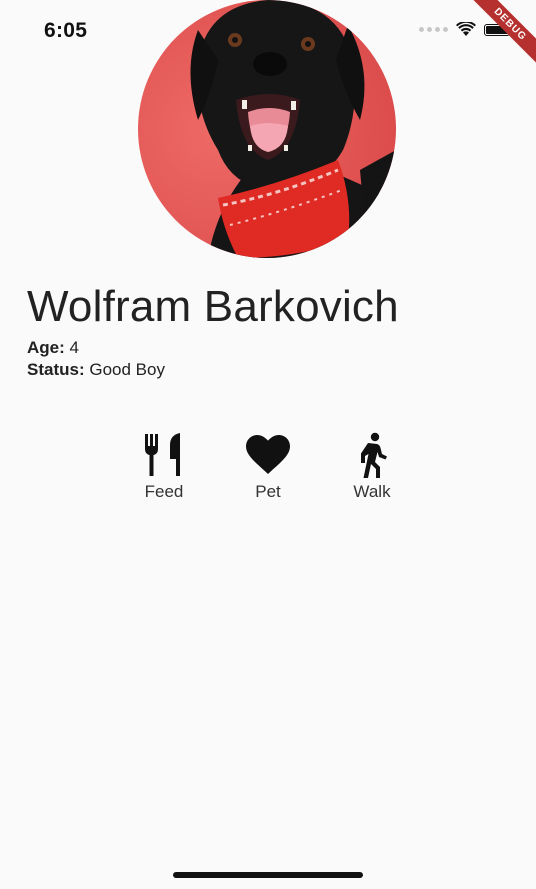 Image resolution: width=536 pixels, height=889 pixels. Describe the element at coordinates (66, 30) in the screenshot. I see `status-time: 6:05` at that location.